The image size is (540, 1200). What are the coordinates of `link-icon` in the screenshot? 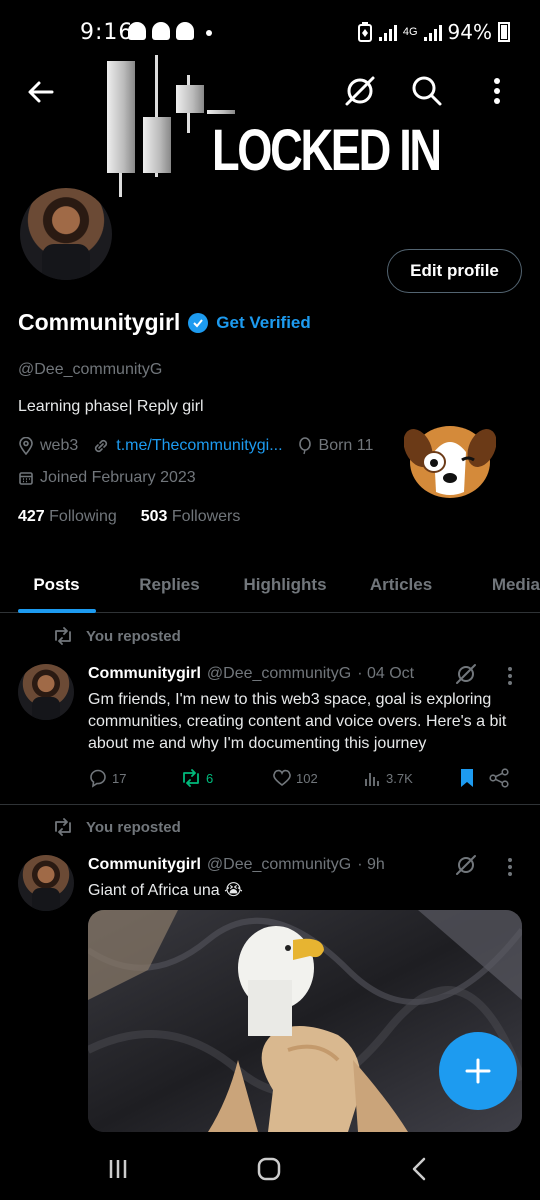 It's located at (101, 446).